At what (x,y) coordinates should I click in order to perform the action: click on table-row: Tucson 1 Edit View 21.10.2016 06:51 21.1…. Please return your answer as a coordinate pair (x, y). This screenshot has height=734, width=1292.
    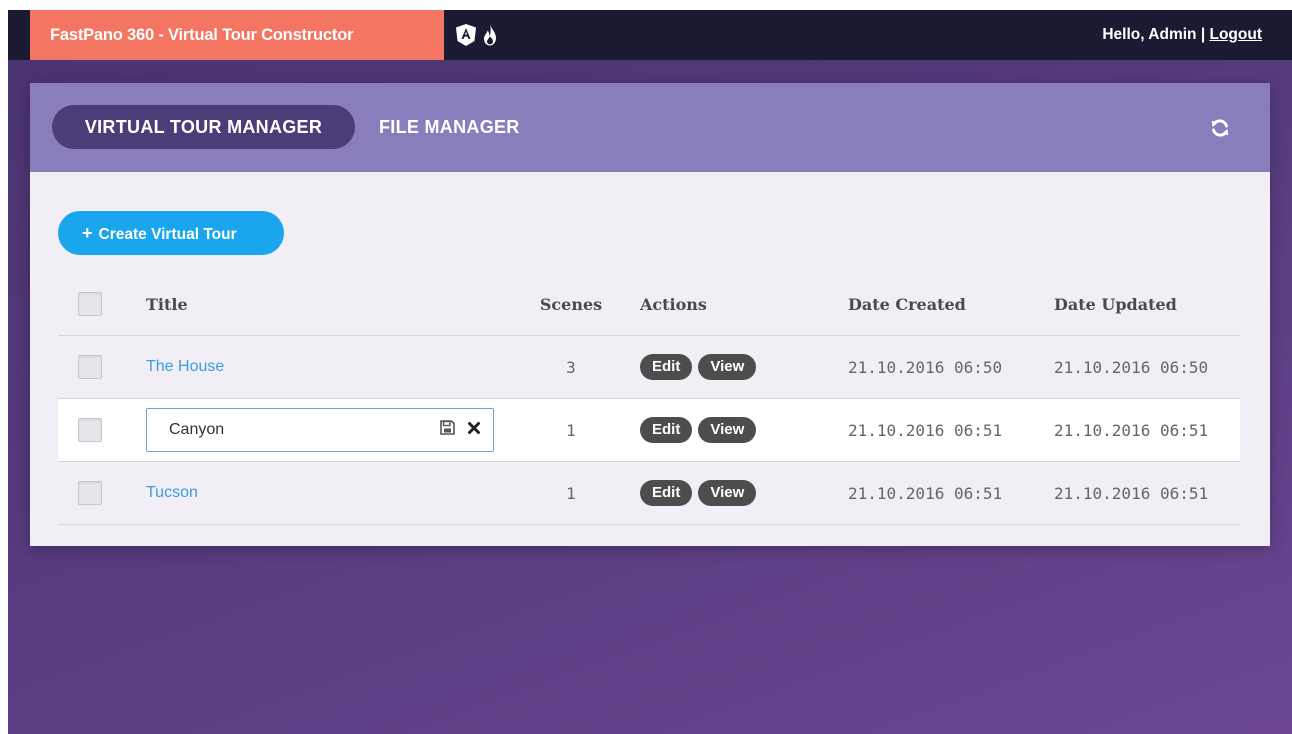
    Looking at the image, I should click on (649, 493).